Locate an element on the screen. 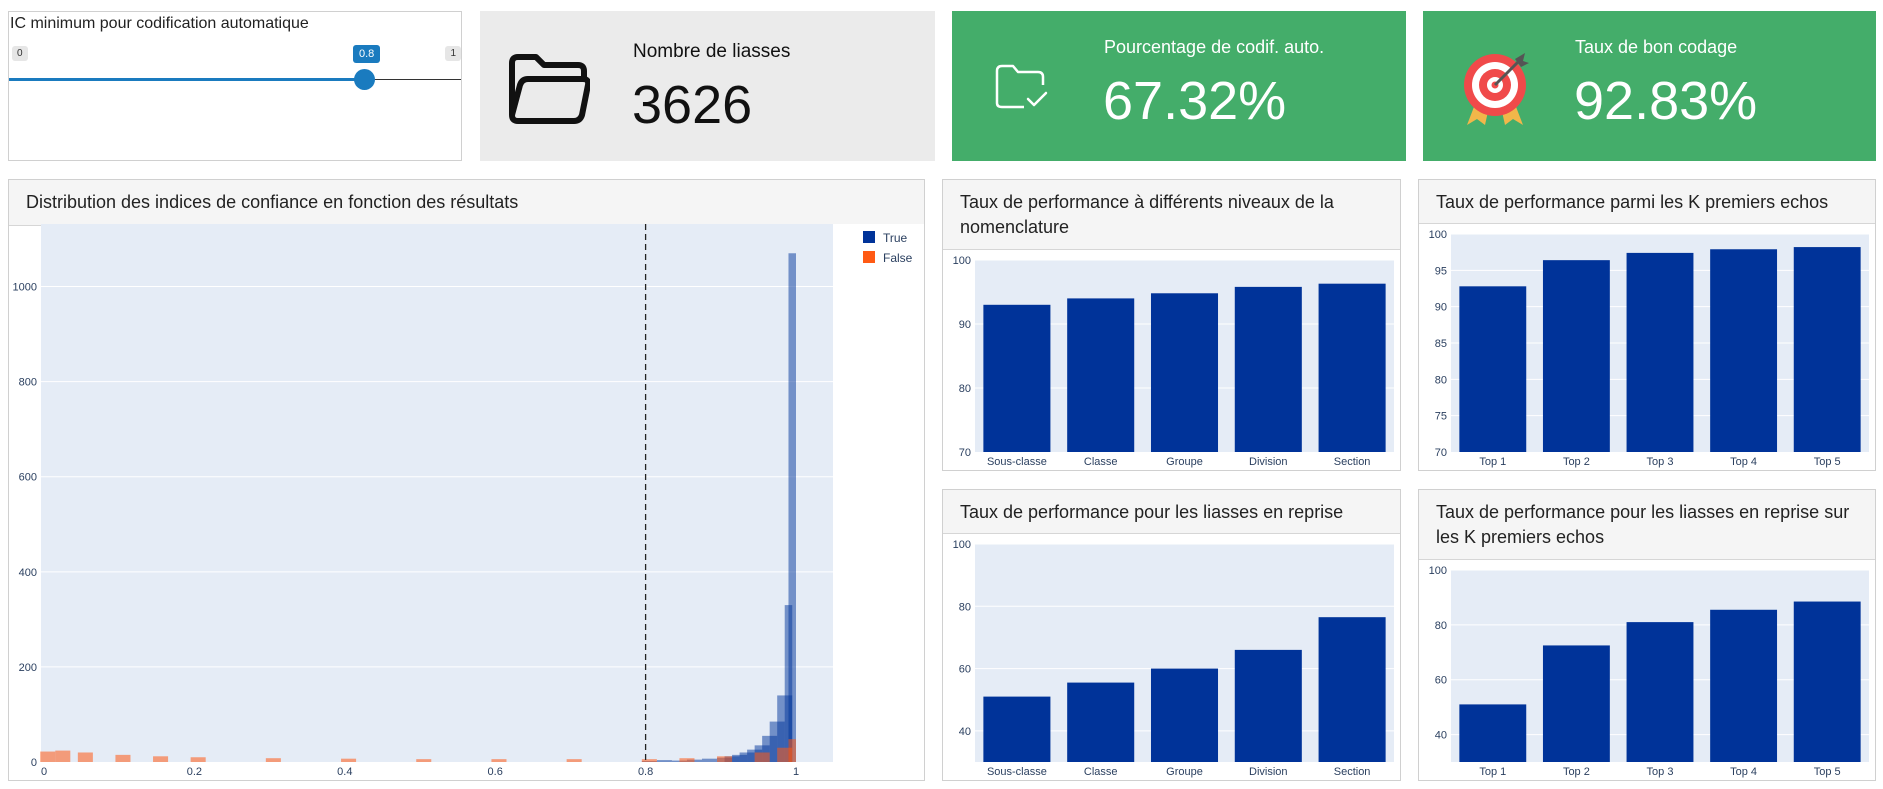 Image resolution: width=1883 pixels, height=789 pixels. y-tick-label: 400 is located at coordinates (28, 573).